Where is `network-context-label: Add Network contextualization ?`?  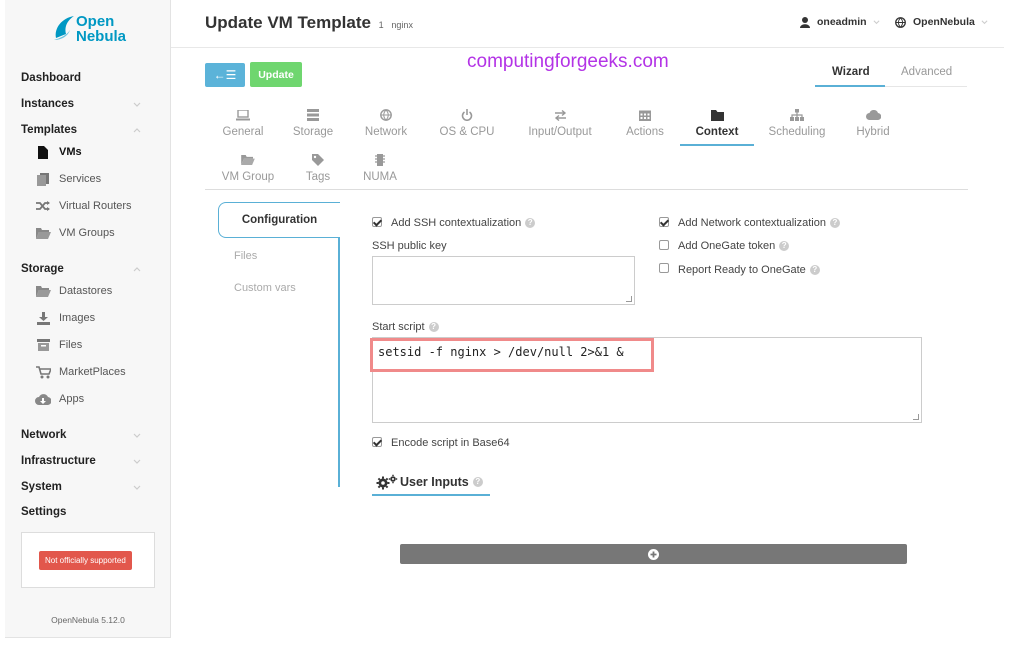 network-context-label: Add Network contextualization ? is located at coordinates (759, 223).